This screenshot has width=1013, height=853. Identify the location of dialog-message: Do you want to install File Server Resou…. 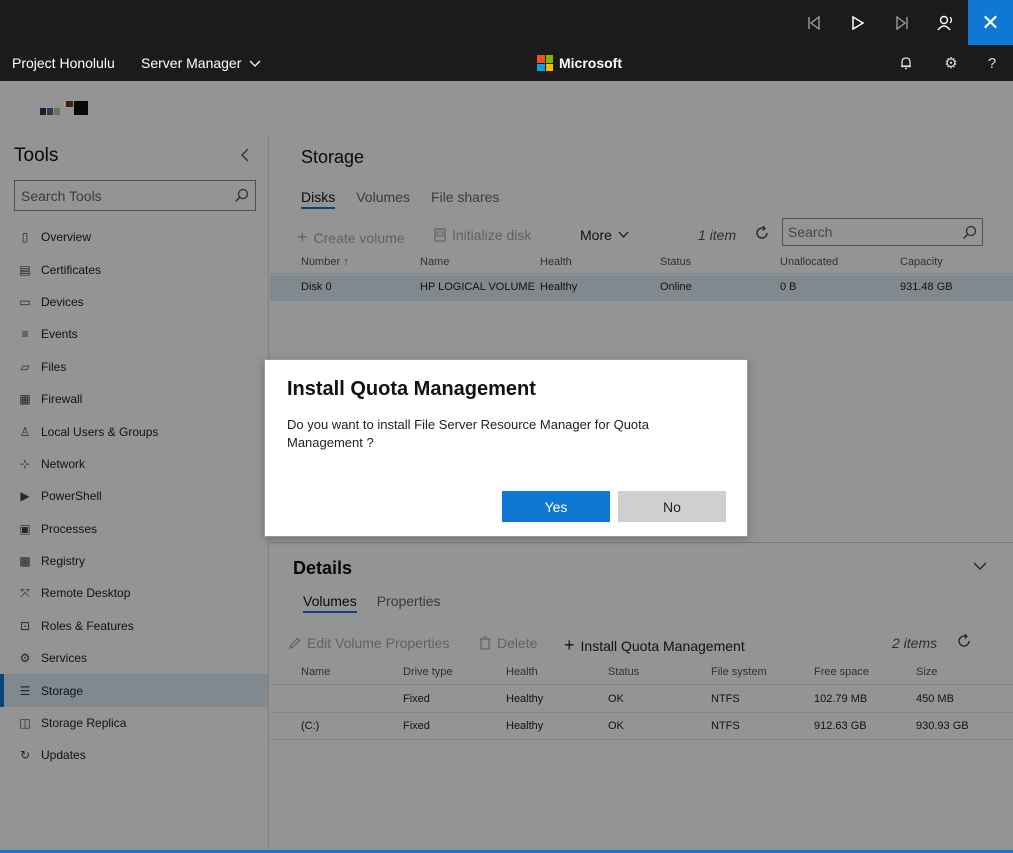
(468, 433).